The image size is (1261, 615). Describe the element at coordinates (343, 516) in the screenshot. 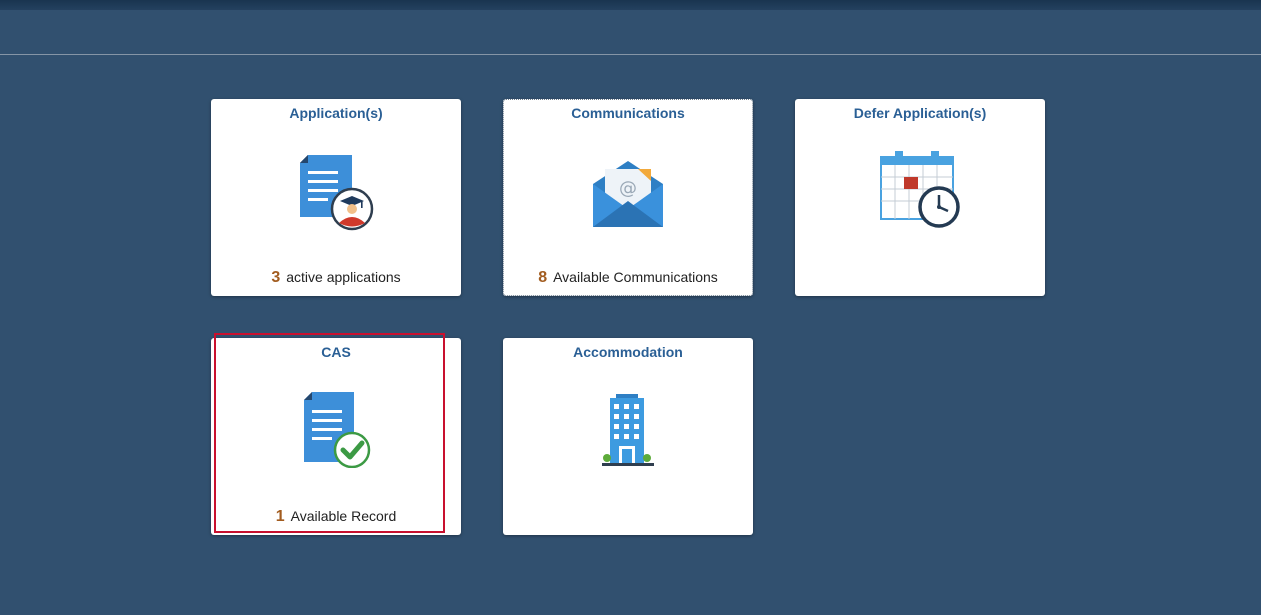

I see `tile-label: Available Record` at that location.